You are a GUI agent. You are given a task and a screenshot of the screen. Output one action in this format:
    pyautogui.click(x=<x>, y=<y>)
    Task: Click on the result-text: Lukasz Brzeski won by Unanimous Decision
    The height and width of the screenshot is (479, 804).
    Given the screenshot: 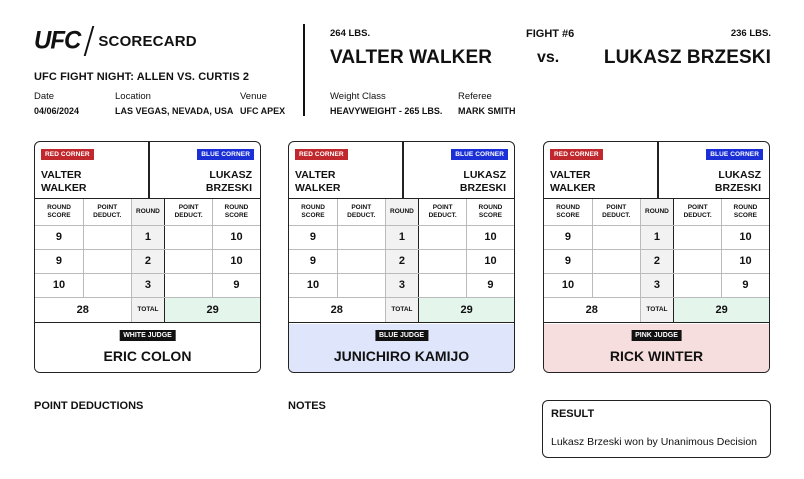 What is the action you would take?
    pyautogui.click(x=654, y=442)
    